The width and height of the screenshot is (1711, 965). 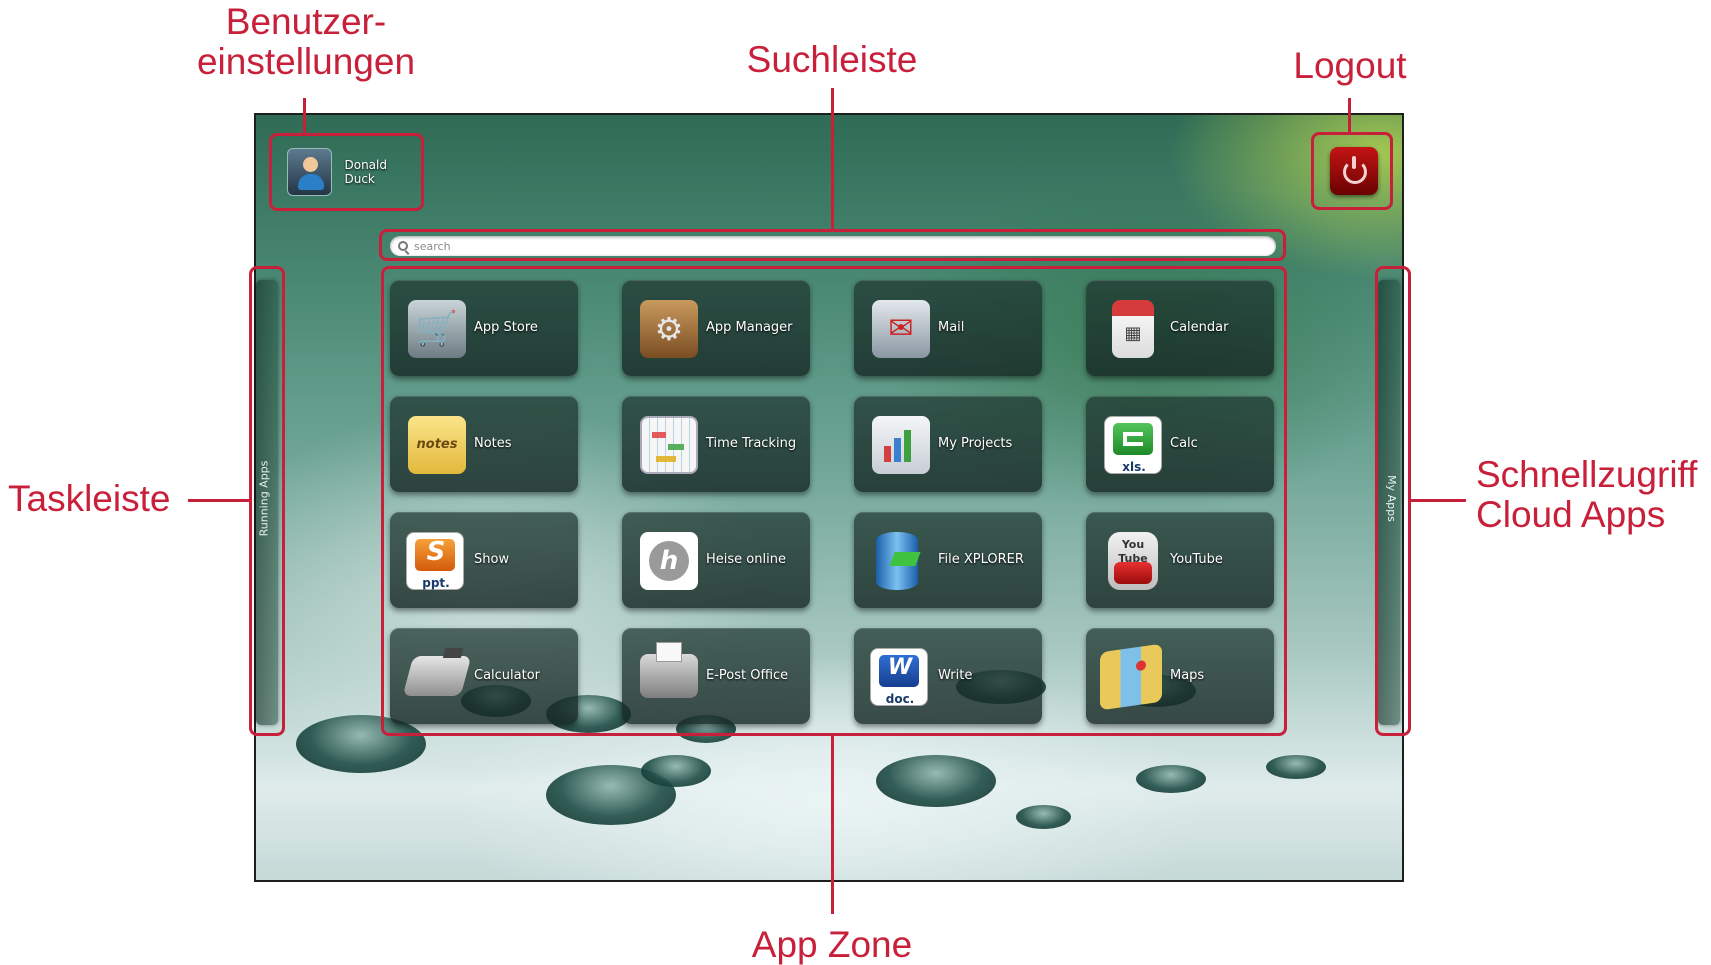 What do you see at coordinates (1587, 494) in the screenshot?
I see `callout-quick-access: Schnellzugriff Cloud Apps` at bounding box center [1587, 494].